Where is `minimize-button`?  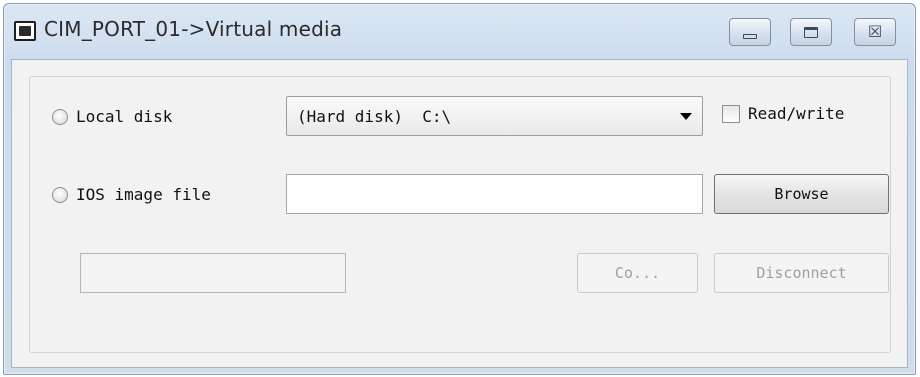
minimize-button is located at coordinates (750, 32).